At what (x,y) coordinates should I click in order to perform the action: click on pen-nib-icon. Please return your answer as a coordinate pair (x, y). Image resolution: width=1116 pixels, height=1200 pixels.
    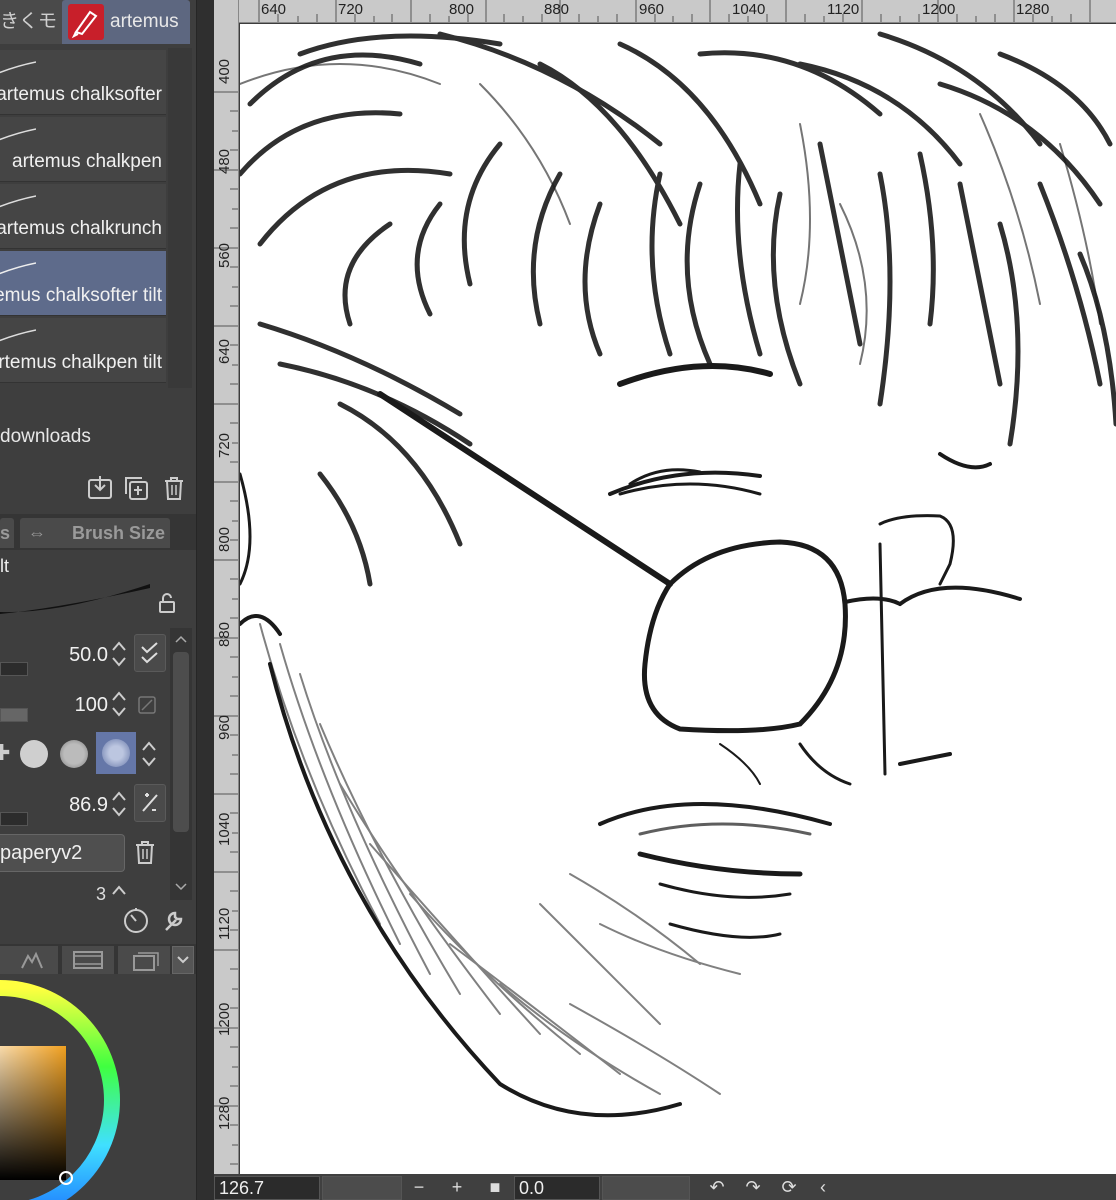
    Looking at the image, I should click on (86, 22).